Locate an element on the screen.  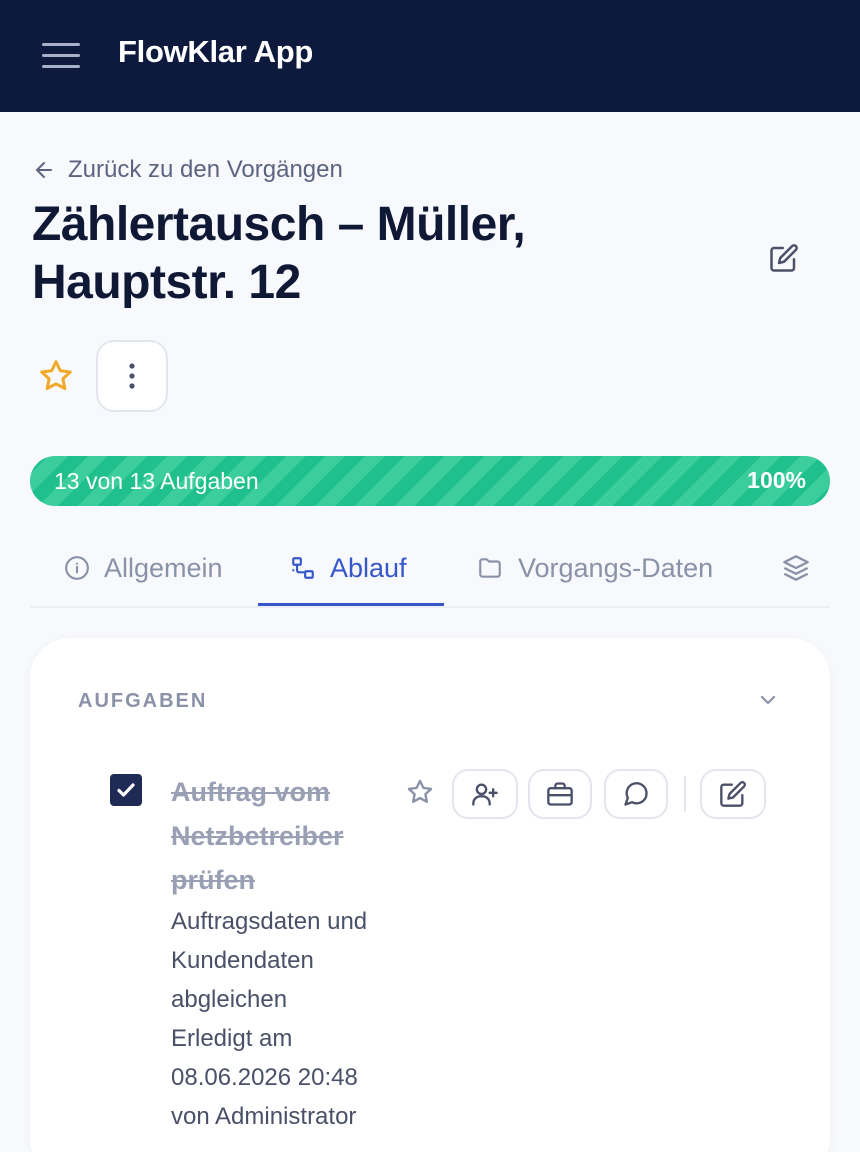
task-favorite-button is located at coordinates (420, 792).